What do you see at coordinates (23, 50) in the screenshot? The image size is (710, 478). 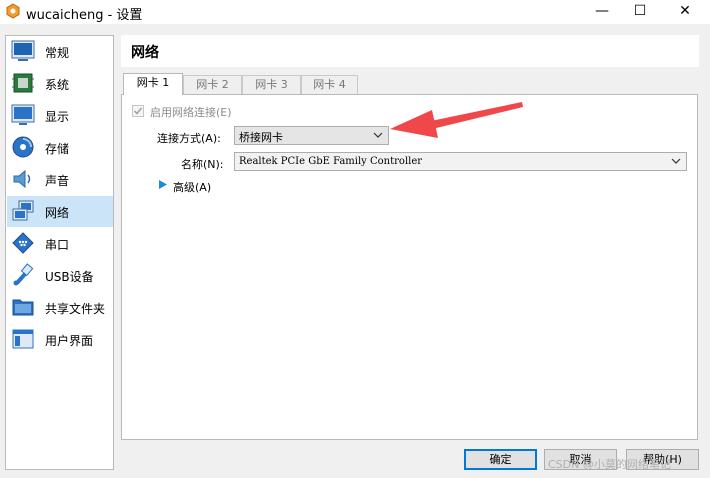 I see `general-icon` at bounding box center [23, 50].